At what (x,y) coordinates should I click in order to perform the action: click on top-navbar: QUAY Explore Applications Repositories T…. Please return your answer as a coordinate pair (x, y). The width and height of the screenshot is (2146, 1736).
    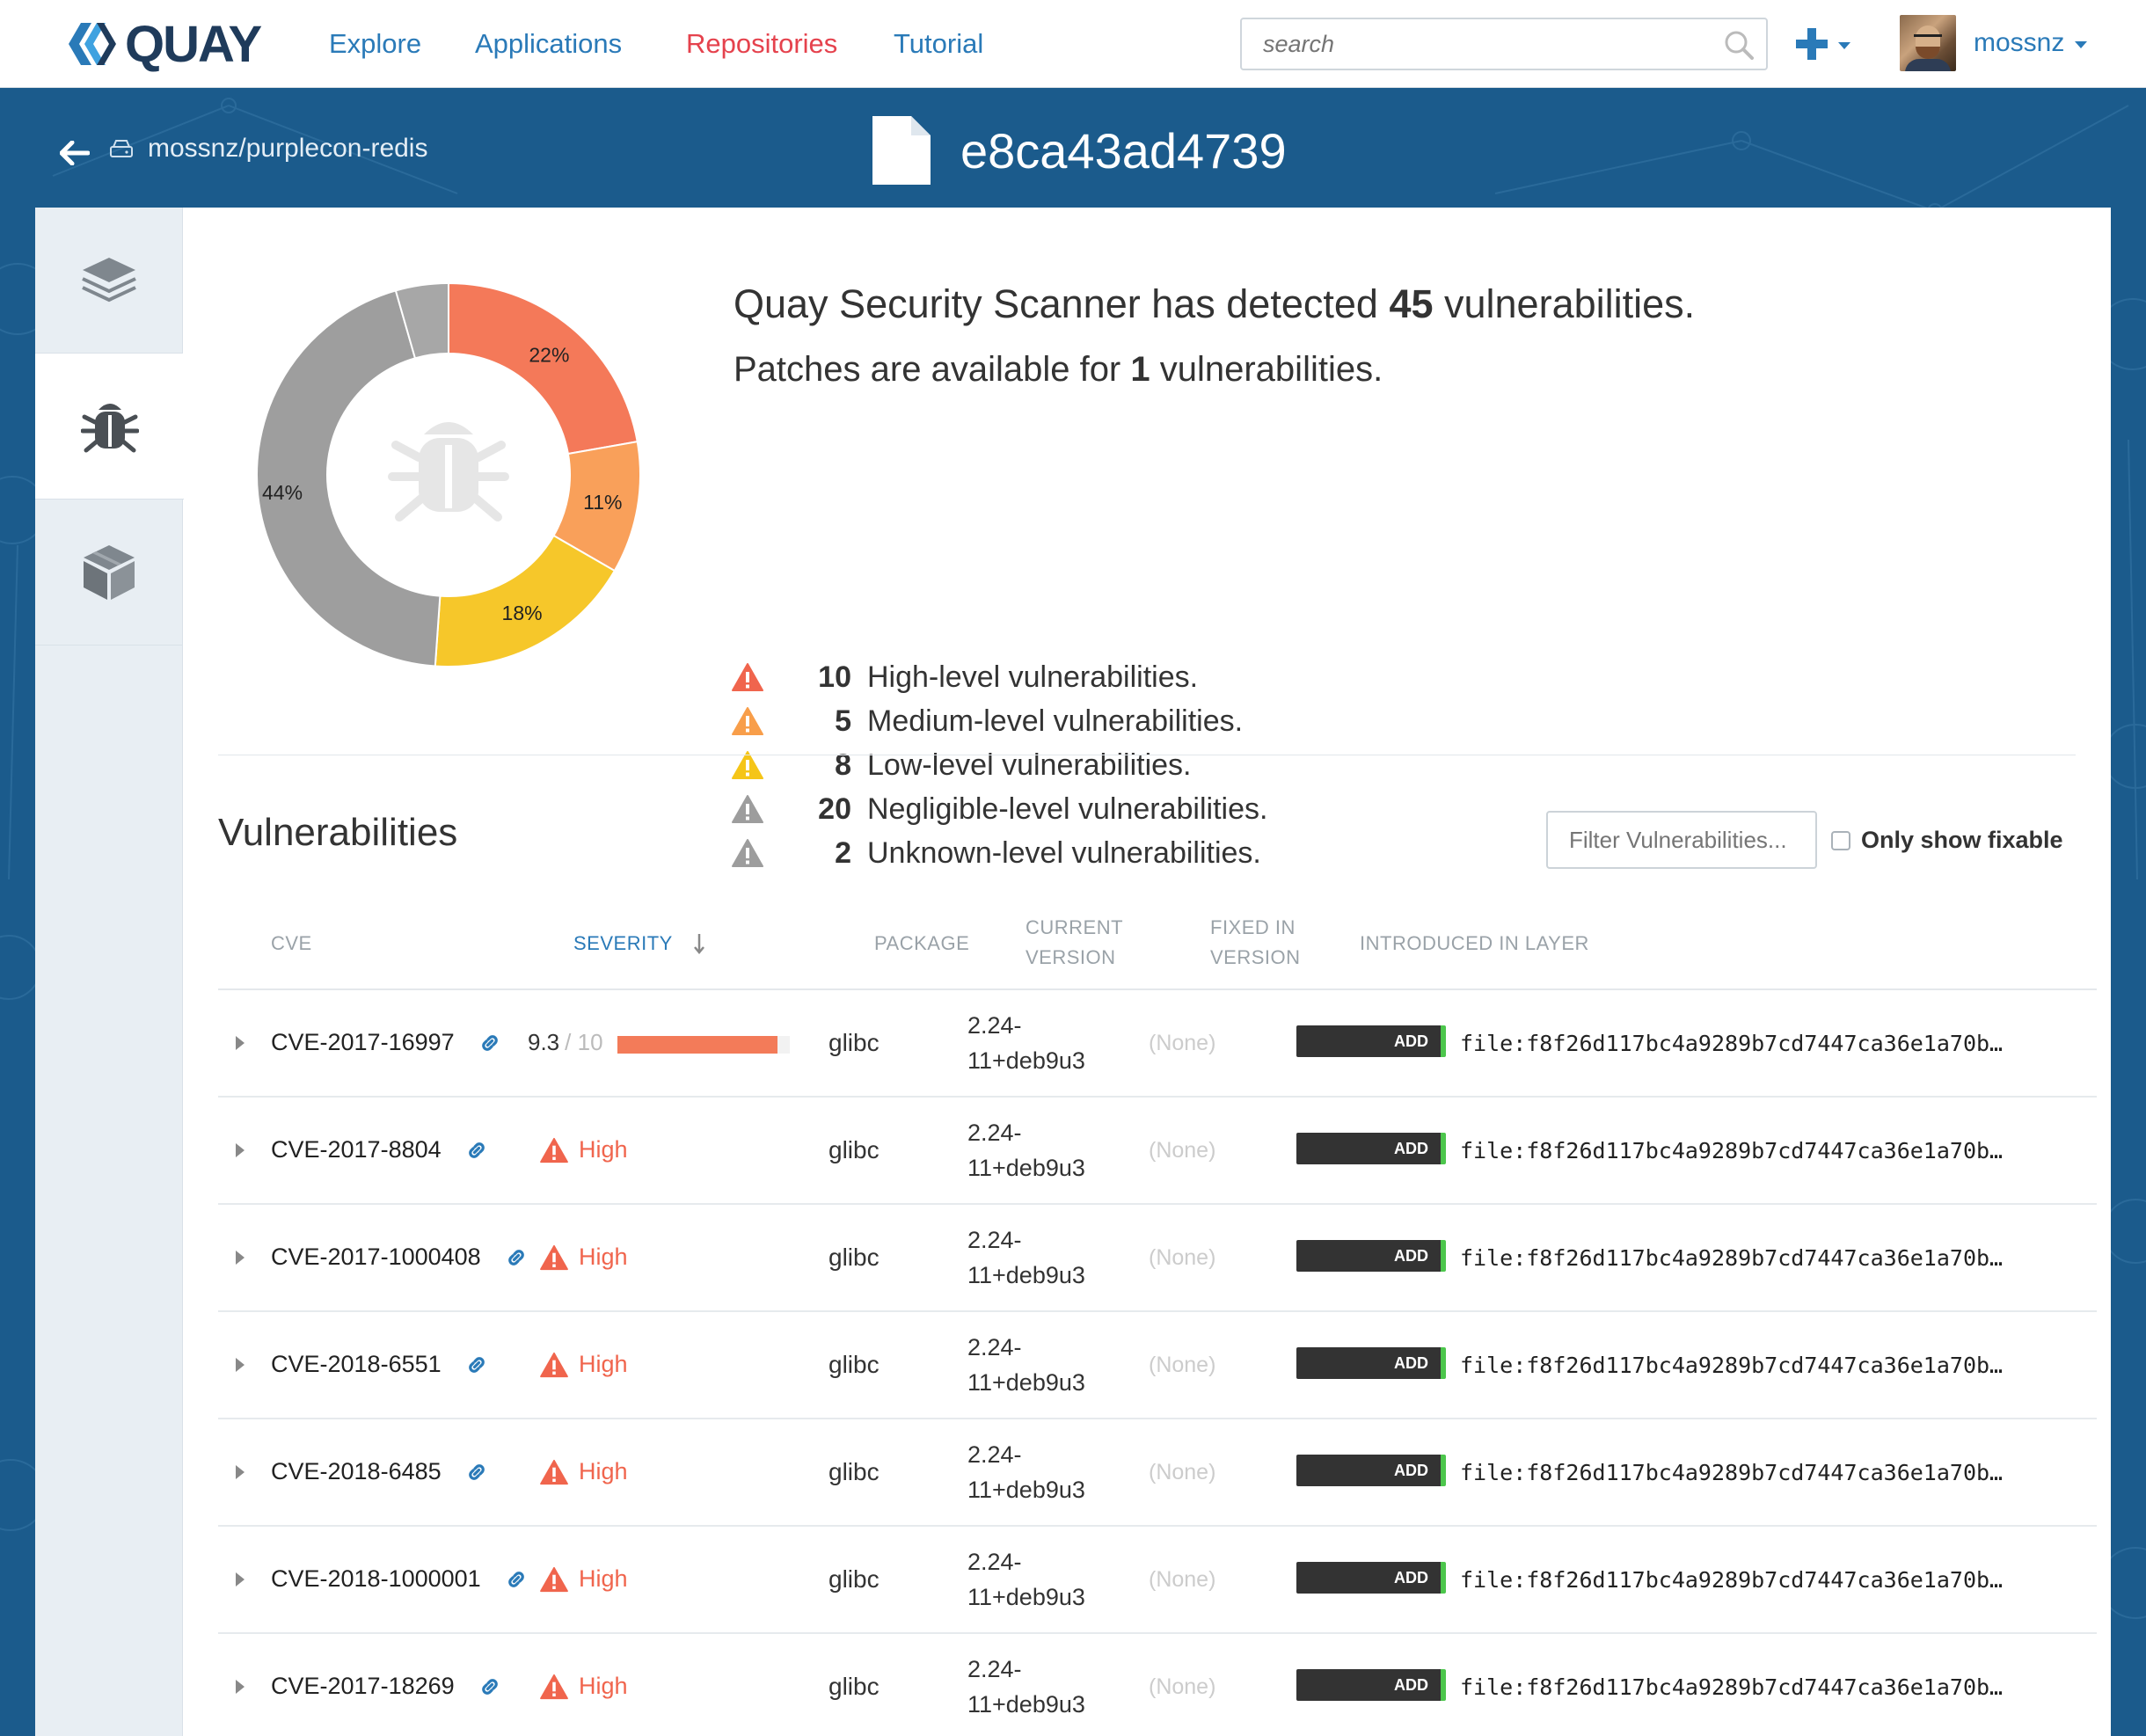
    Looking at the image, I should click on (1073, 44).